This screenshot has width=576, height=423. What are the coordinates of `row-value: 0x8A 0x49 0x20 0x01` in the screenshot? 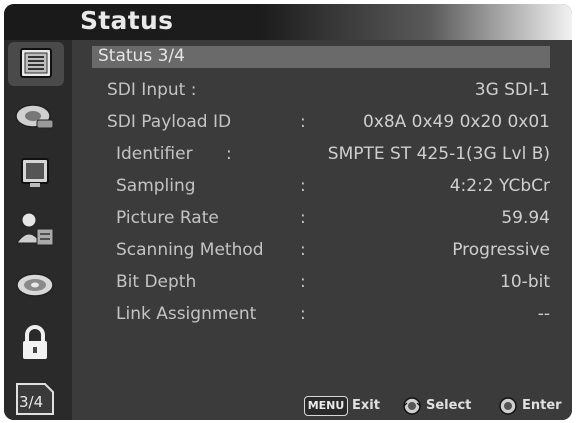 It's located at (456, 122).